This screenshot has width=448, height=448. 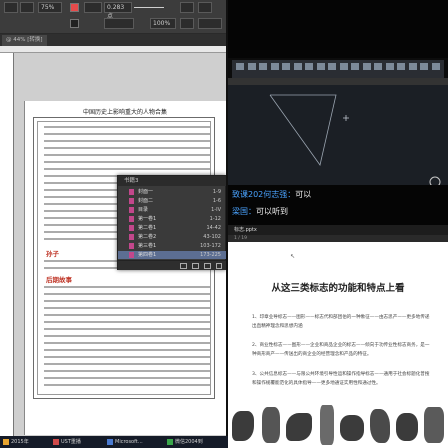 What do you see at coordinates (172, 219) in the screenshot?
I see `book-document-row: 第一卷1 1-12` at bounding box center [172, 219].